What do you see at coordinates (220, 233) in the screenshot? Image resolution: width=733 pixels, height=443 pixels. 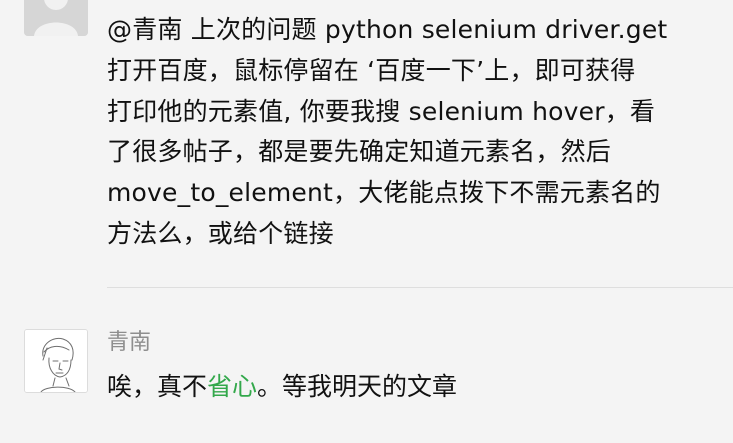 I see `comment-line: 方法么，或给个链接` at bounding box center [220, 233].